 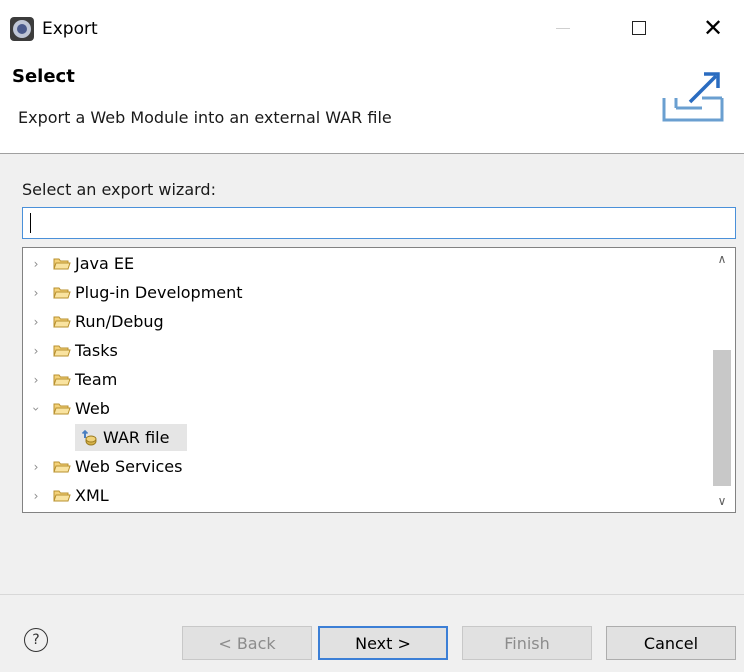 I want to click on wizard-filter-input, so click(x=379, y=223).